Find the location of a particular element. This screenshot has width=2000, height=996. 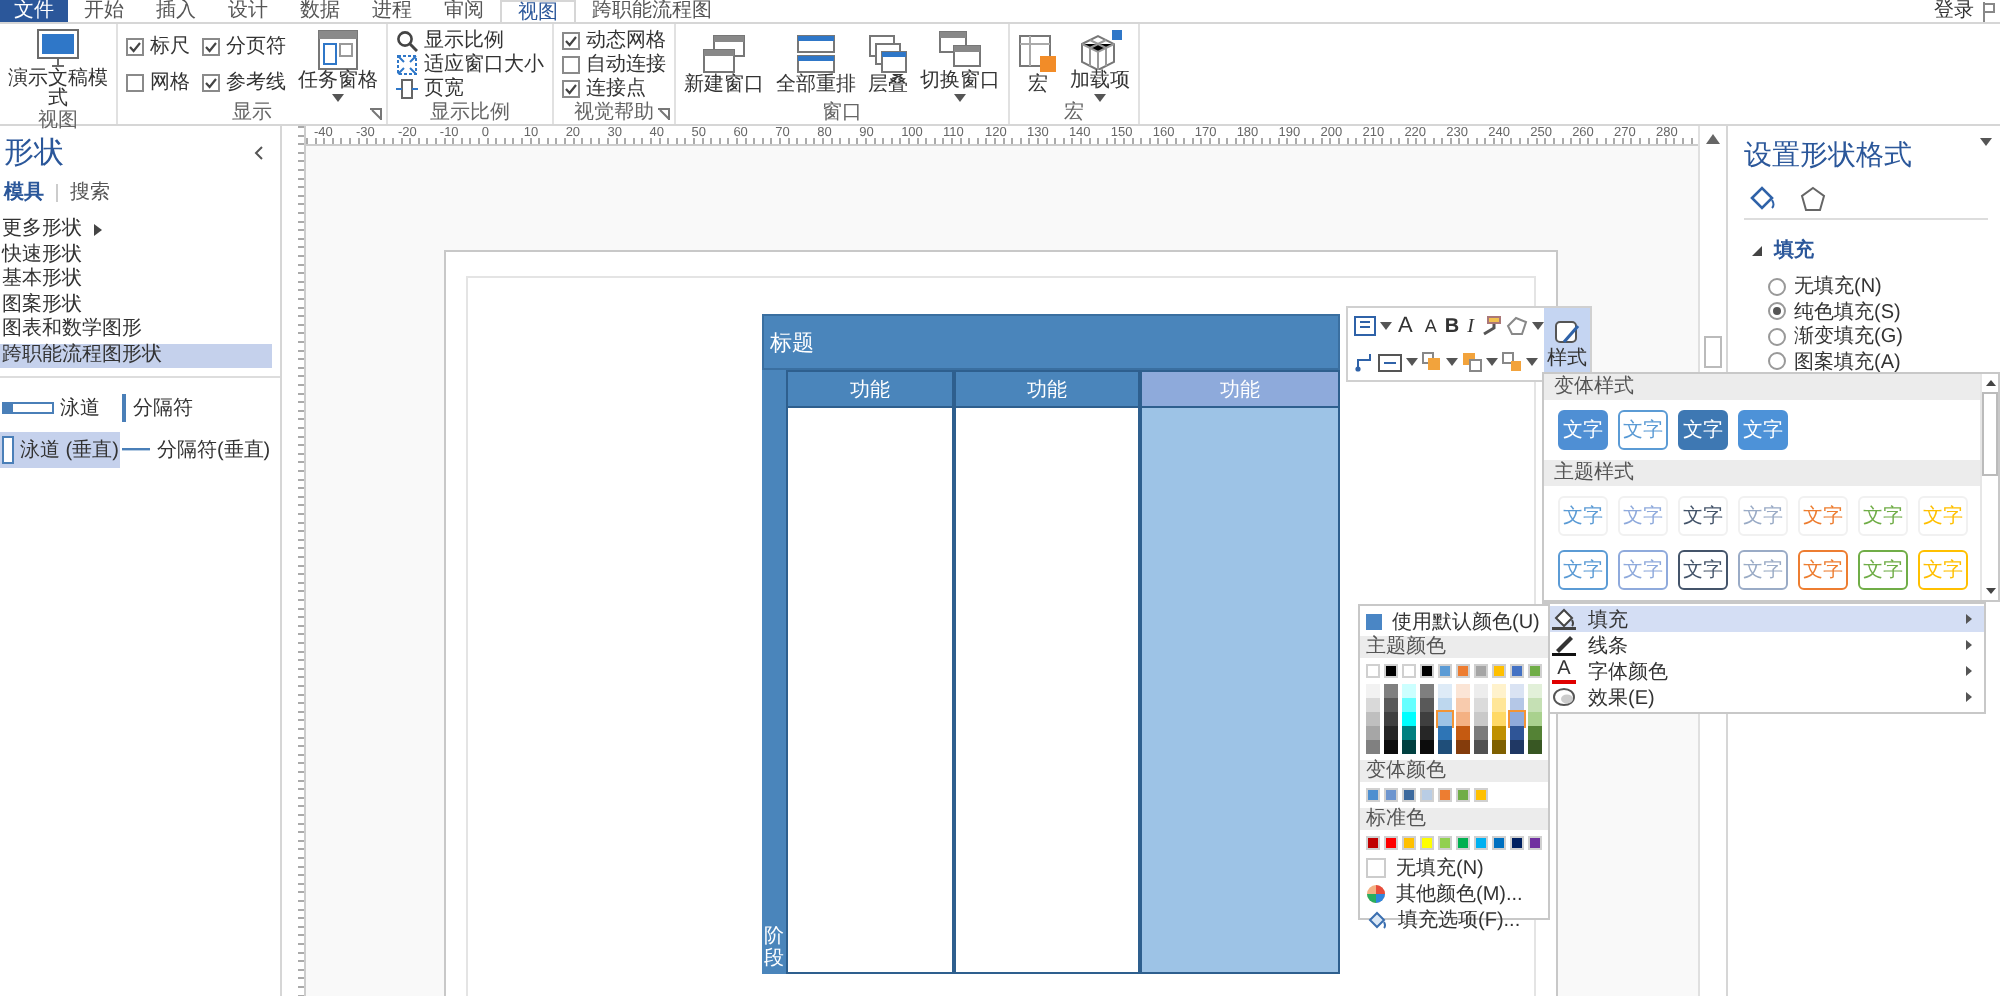

master-shape: 泳道 (垂直) is located at coordinates (60, 450).